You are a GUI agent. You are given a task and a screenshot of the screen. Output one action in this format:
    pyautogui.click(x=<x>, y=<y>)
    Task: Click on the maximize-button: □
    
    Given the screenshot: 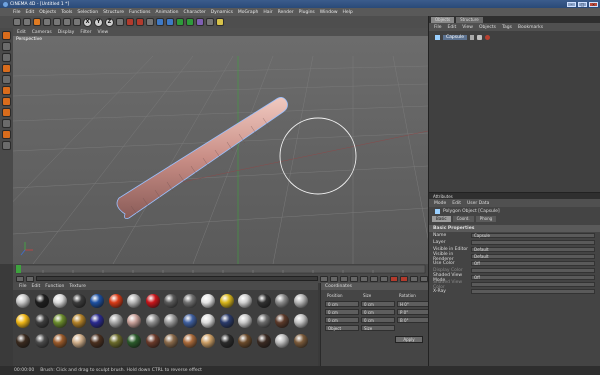 What is the action you would take?
    pyautogui.click(x=582, y=4)
    